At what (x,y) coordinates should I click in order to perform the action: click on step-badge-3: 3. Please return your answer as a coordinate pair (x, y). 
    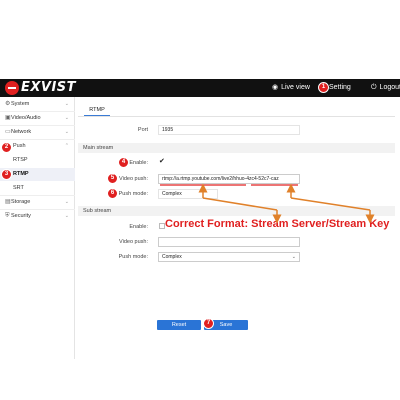
    Looking at the image, I should click on (6, 174).